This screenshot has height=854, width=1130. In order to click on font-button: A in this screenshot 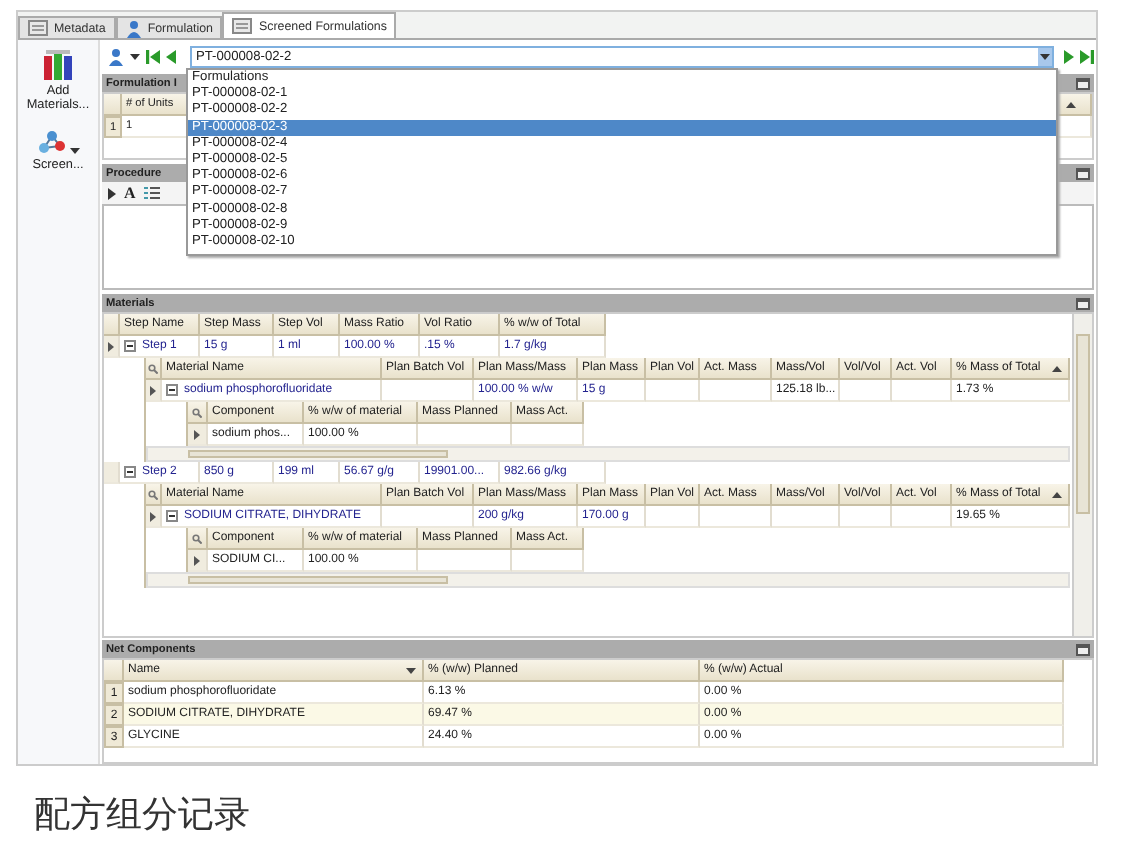, I will do `click(130, 193)`.